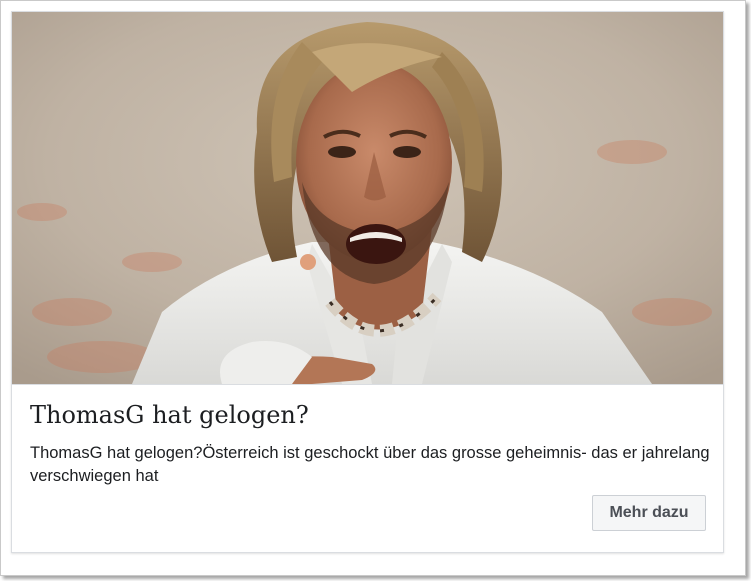  Describe the element at coordinates (365, 415) in the screenshot. I see `ad-headline: ThomasG hat gelogen?` at that location.